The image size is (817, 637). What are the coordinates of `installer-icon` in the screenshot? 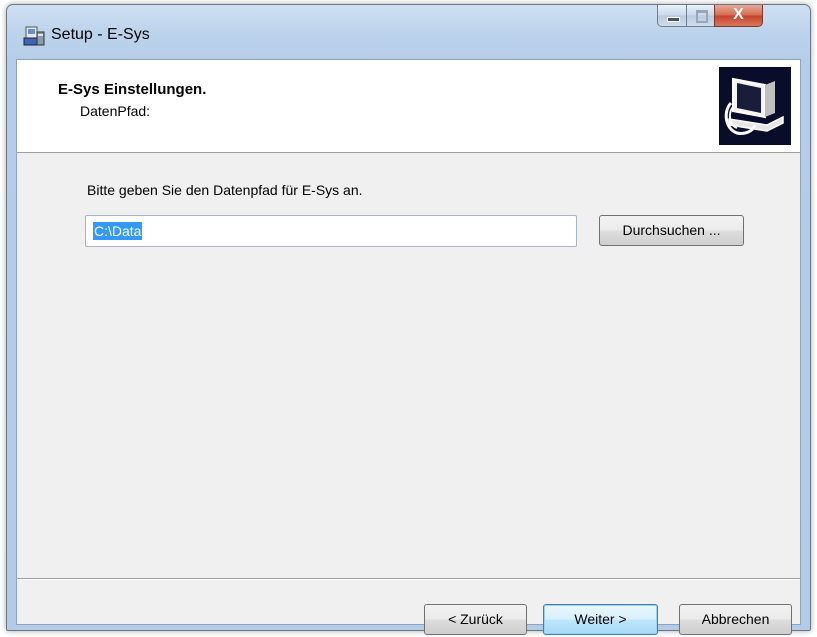 It's located at (34, 36).